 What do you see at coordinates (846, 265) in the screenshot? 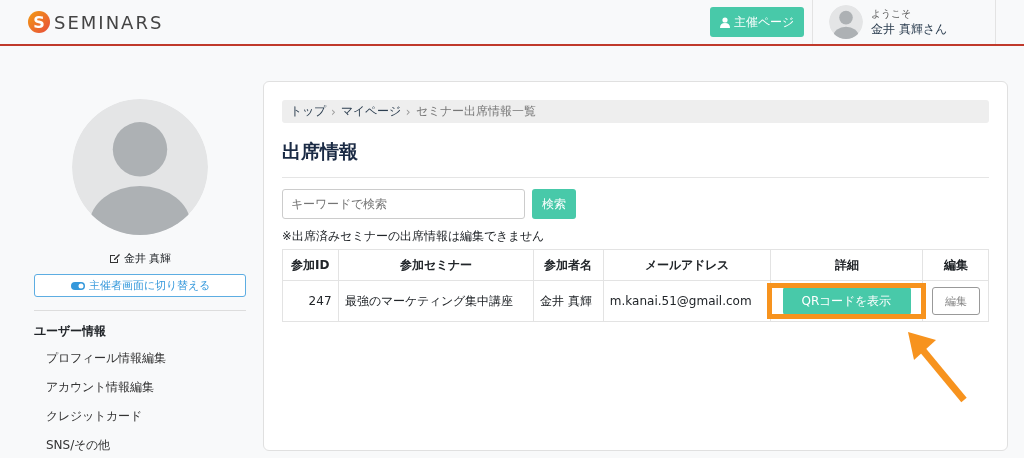
I see `column-header: 詳細` at bounding box center [846, 265].